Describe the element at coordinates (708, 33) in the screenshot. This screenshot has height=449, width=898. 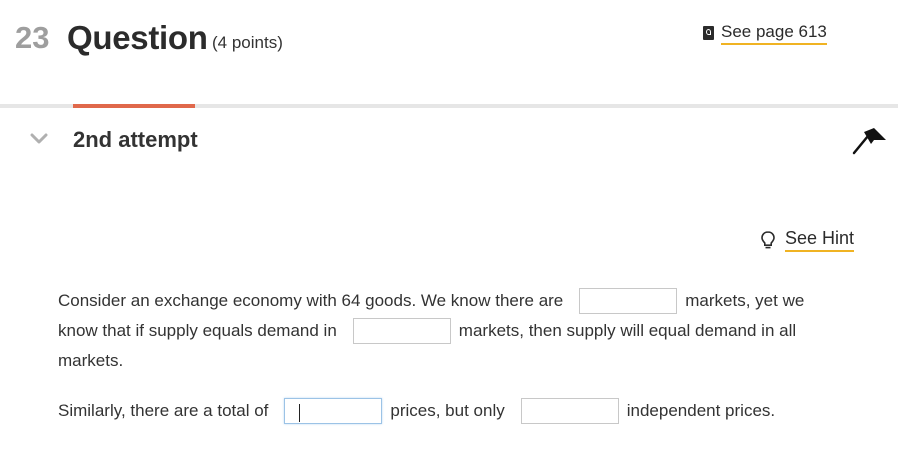
I see `ebook-icon` at that location.